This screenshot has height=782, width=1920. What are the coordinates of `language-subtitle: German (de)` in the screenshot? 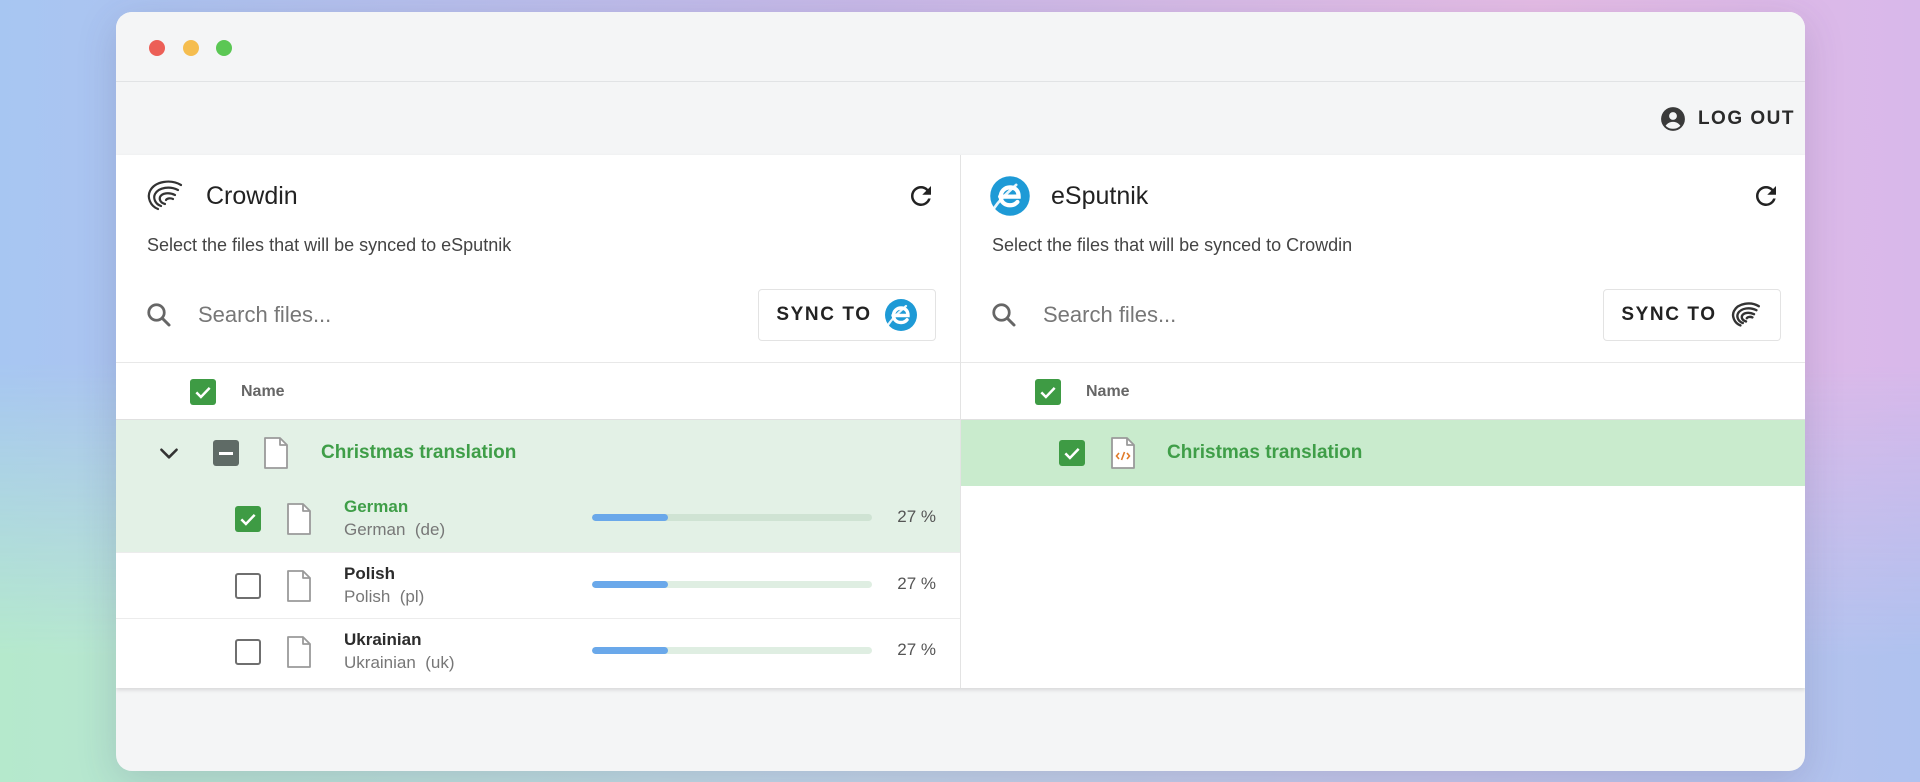 It's located at (394, 530).